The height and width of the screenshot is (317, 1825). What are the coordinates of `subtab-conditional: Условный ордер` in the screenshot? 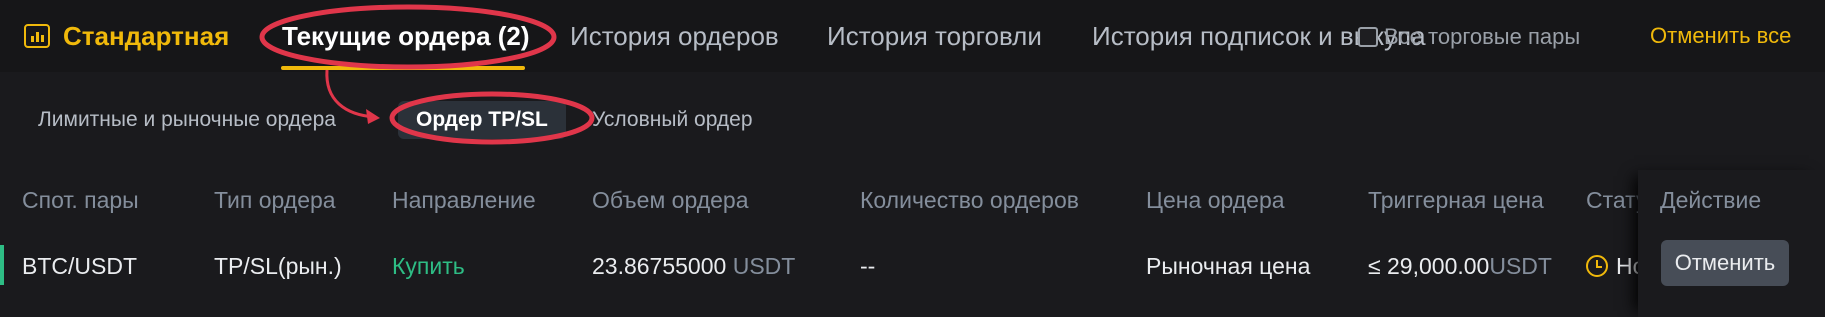 It's located at (672, 120).